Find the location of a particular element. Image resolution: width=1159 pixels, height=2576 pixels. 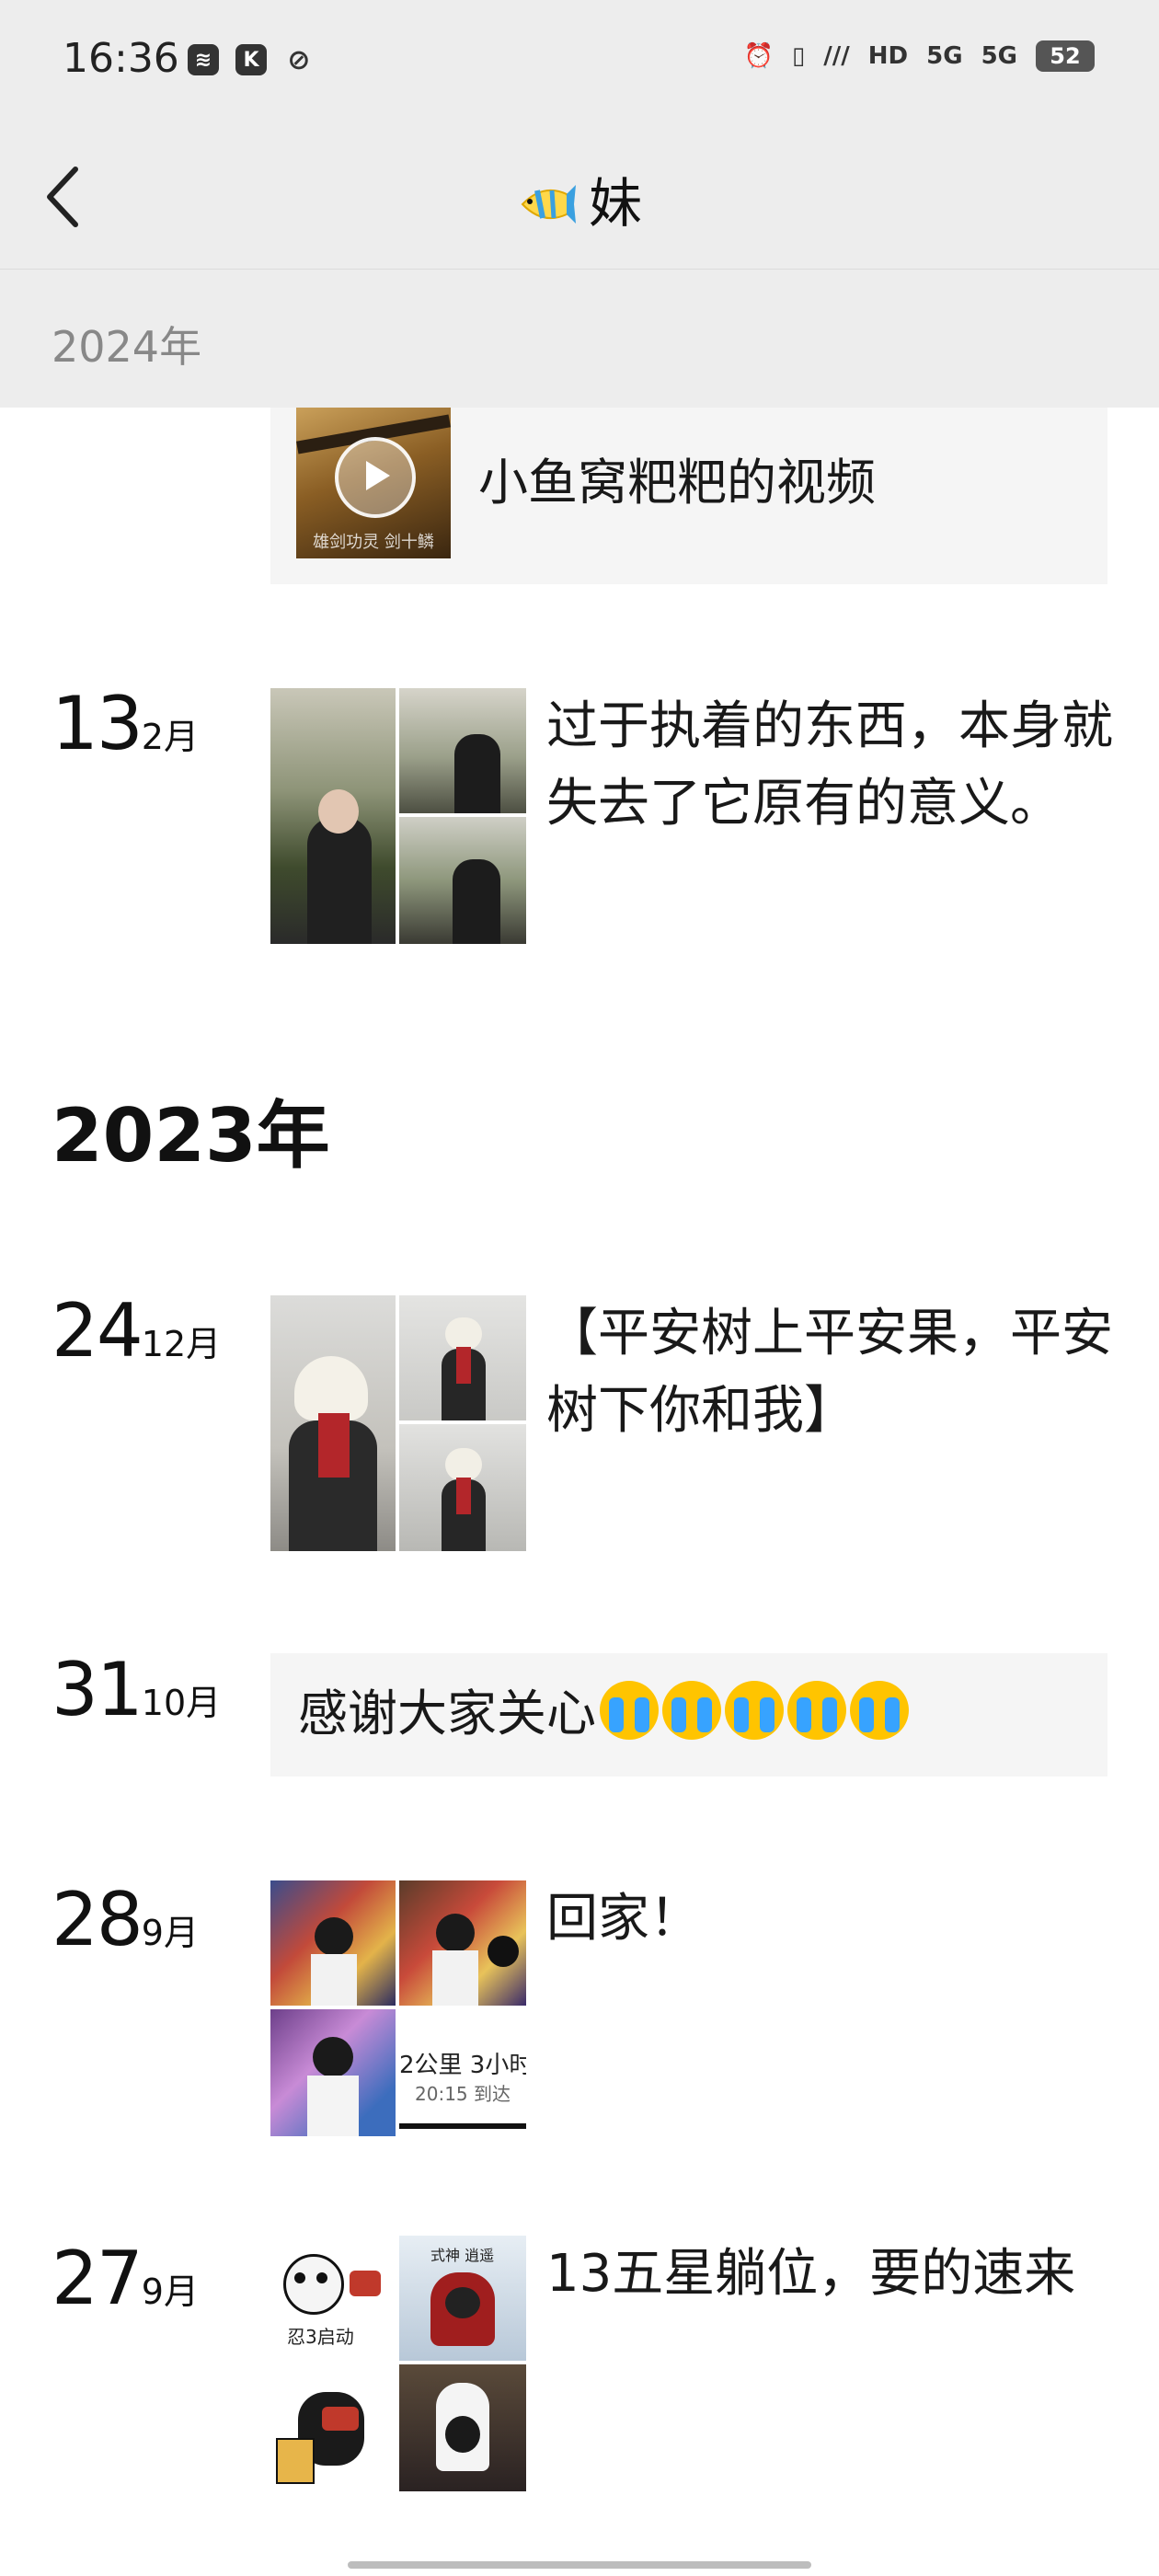

post-date: 2412月 is located at coordinates (136, 1331).